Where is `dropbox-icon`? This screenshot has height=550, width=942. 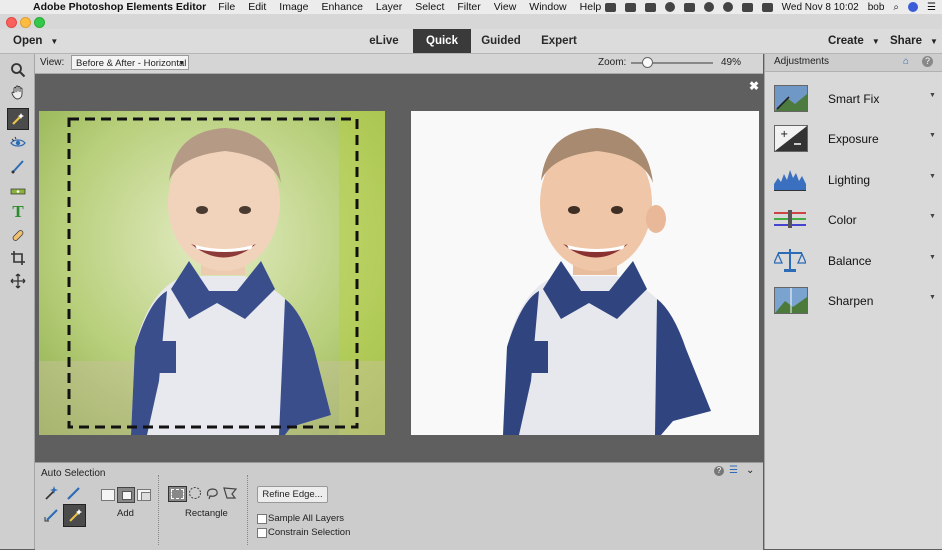 dropbox-icon is located at coordinates (630, 7).